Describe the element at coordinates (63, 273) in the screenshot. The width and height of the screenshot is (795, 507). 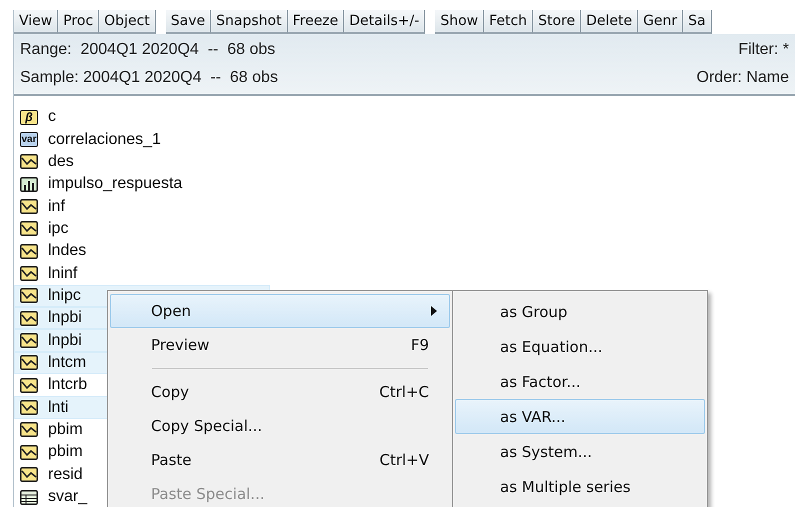
I see `object-name: lninf` at that location.